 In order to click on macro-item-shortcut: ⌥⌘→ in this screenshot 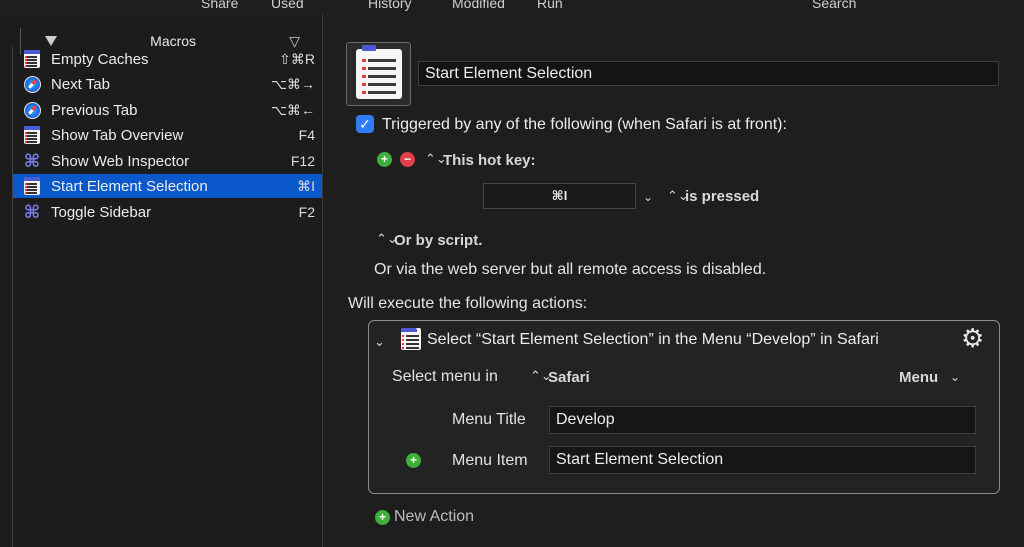, I will do `click(292, 83)`.